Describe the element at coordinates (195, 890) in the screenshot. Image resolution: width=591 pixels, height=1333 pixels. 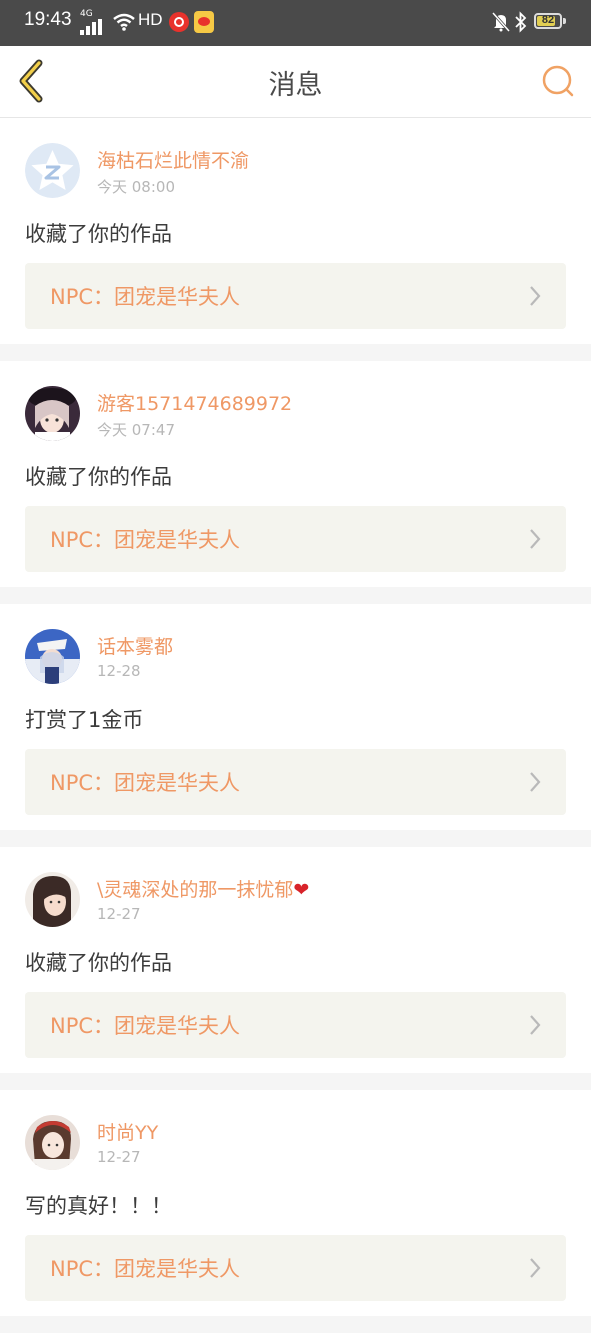
I see `username-text: \灵魂深处的那一抹忧郁` at that location.